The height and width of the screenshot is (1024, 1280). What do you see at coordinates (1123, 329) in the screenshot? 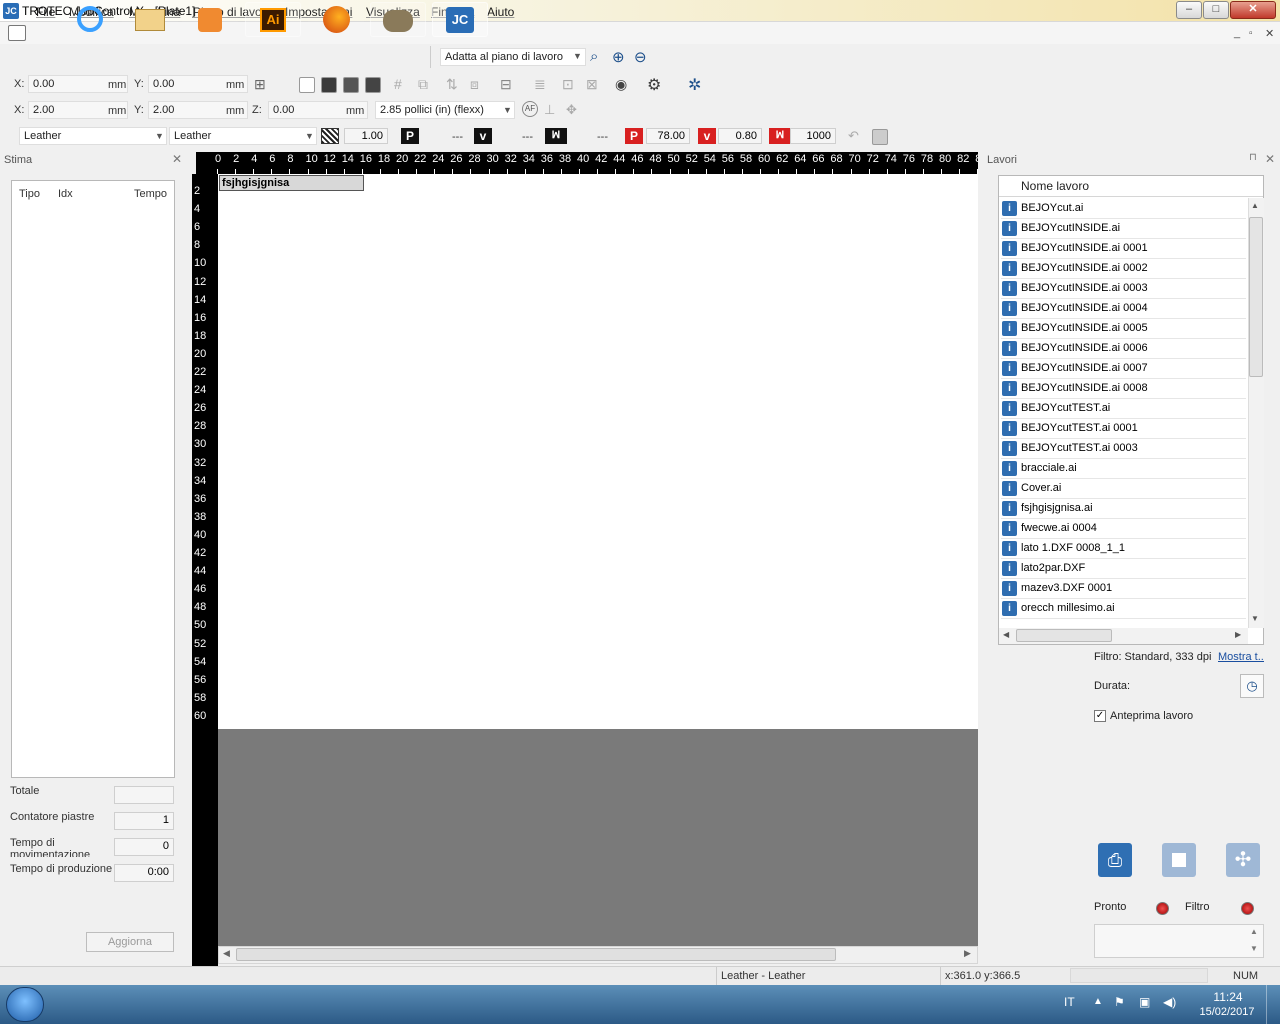
I see `job-list-item: i BEJOYcutINSIDE.ai 0005` at bounding box center [1123, 329].